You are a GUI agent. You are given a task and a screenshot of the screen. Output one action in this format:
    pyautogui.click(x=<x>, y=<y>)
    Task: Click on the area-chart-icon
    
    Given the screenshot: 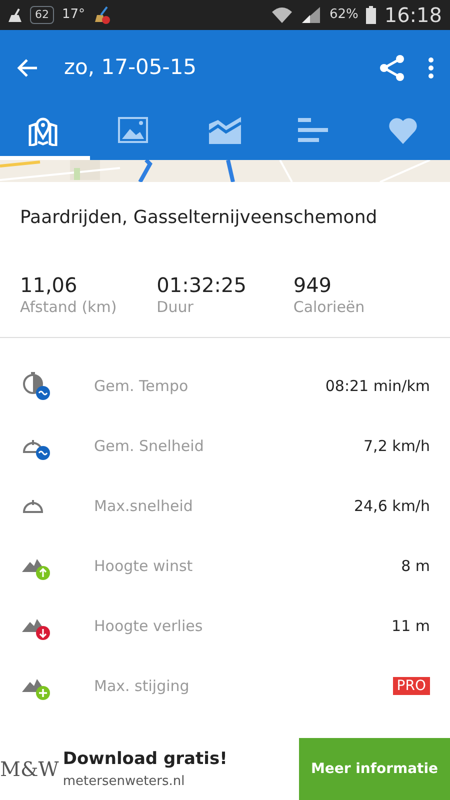 What is the action you would take?
    pyautogui.click(x=225, y=131)
    